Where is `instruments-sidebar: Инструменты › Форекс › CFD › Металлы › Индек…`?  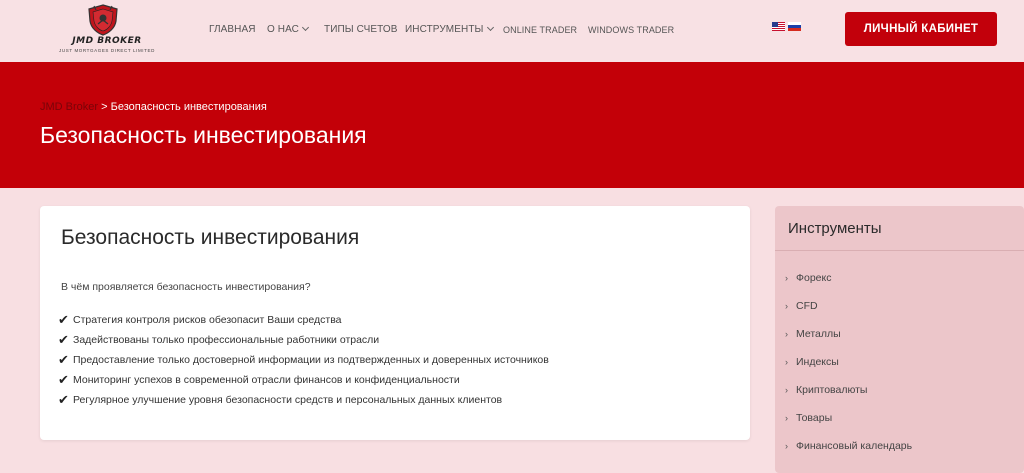 instruments-sidebar: Инструменты › Форекс › CFD › Металлы › Индек… is located at coordinates (899, 339).